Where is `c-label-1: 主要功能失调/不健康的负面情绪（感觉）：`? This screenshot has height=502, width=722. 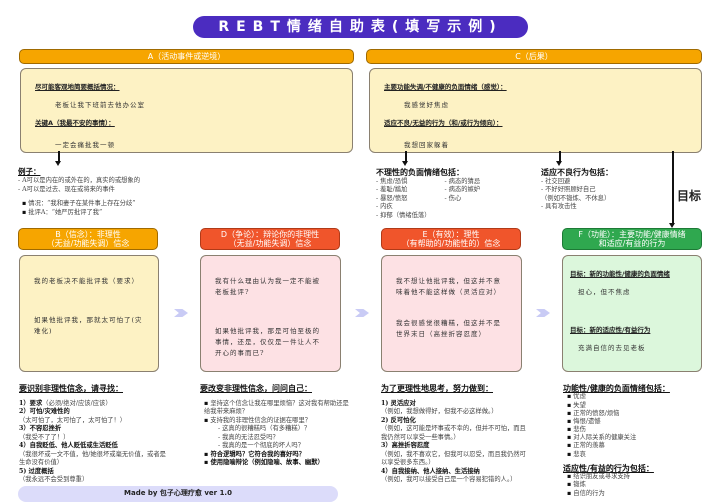 c-label-1: 主要功能失调/不健康的负面情绪（感觉）： is located at coordinates (445, 87).